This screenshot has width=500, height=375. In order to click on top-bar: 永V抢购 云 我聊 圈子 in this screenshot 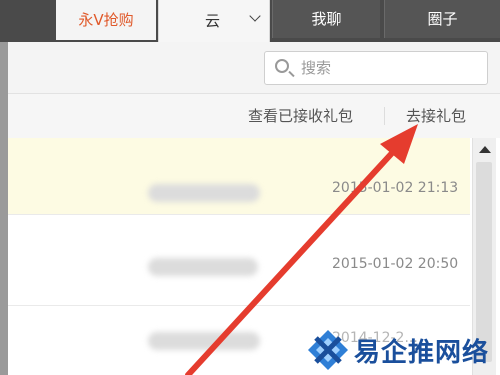, I will do `click(250, 21)`.